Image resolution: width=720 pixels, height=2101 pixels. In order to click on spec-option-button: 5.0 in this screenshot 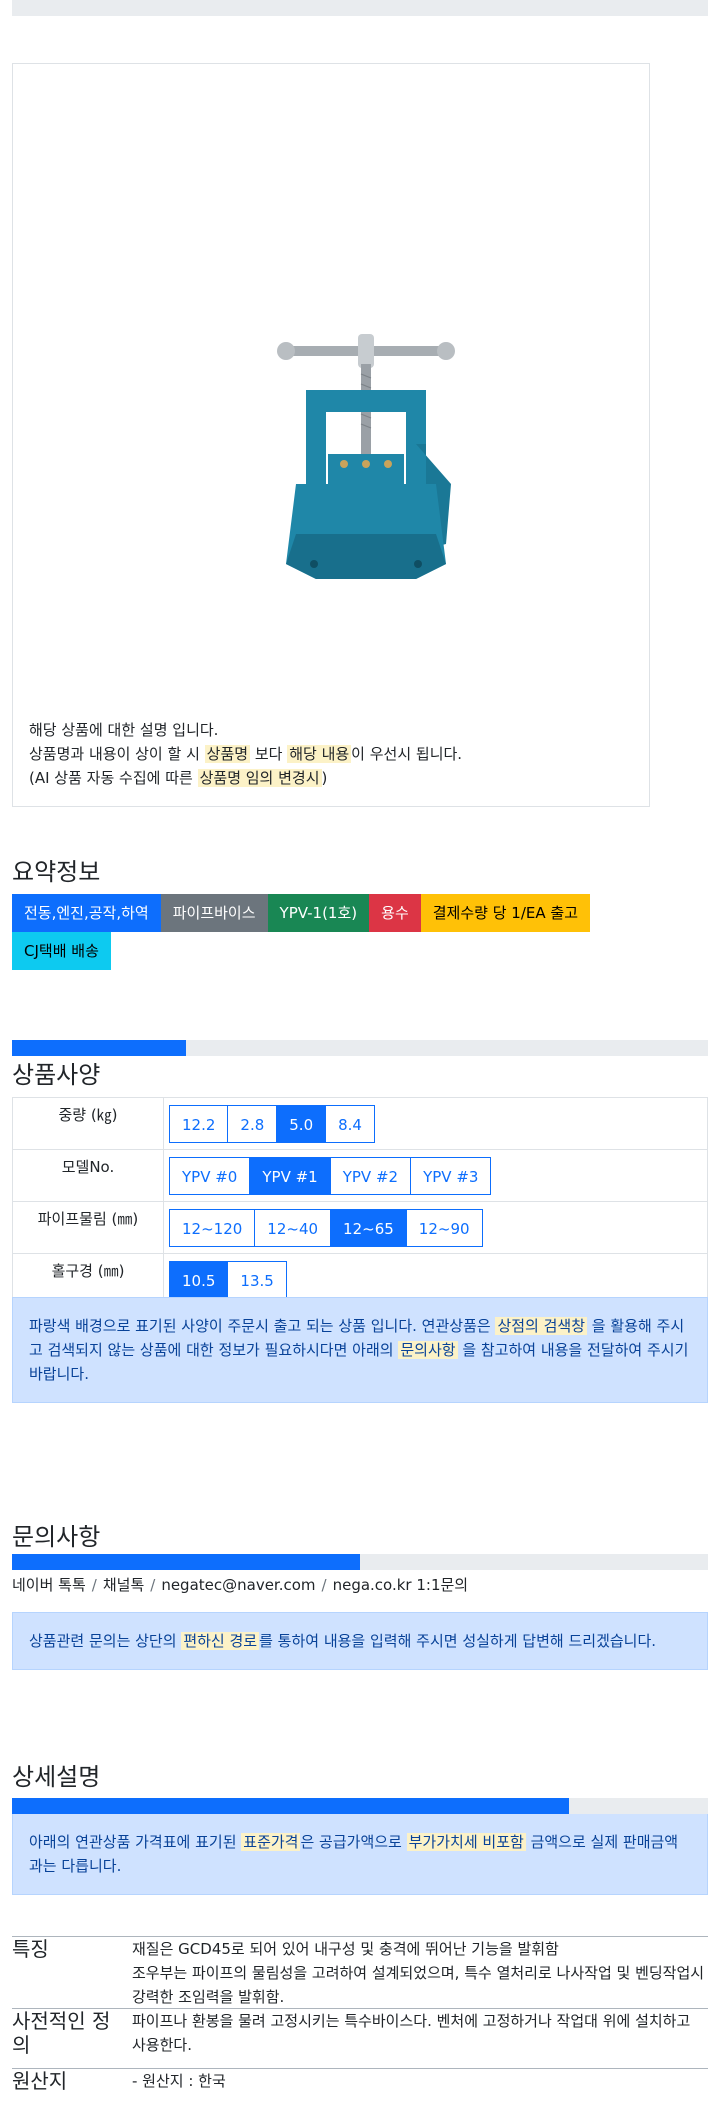, I will do `click(301, 1123)`.